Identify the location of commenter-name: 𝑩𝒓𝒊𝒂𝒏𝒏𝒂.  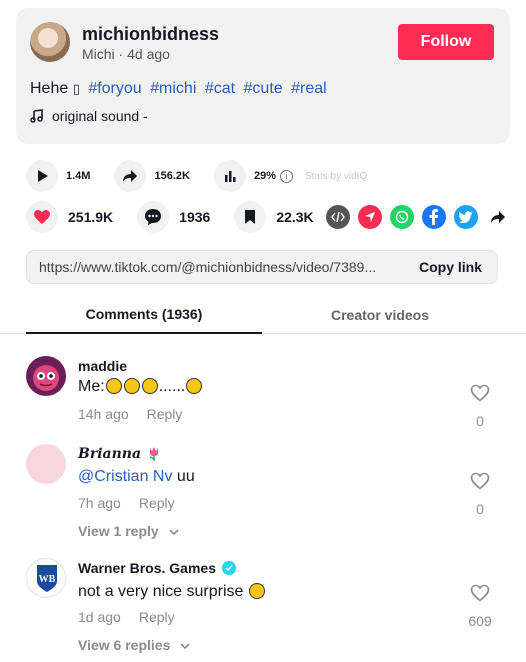
(119, 454).